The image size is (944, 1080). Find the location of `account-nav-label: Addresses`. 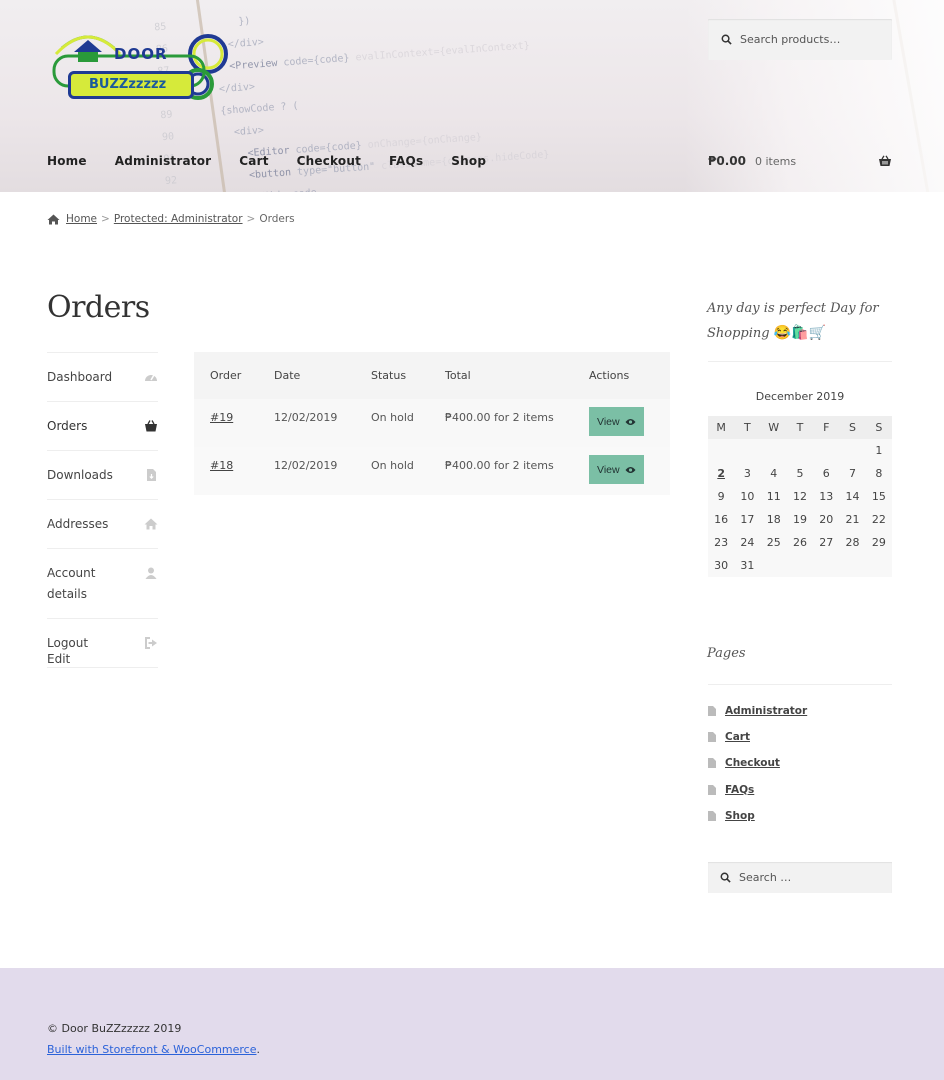

account-nav-label: Addresses is located at coordinates (78, 524).